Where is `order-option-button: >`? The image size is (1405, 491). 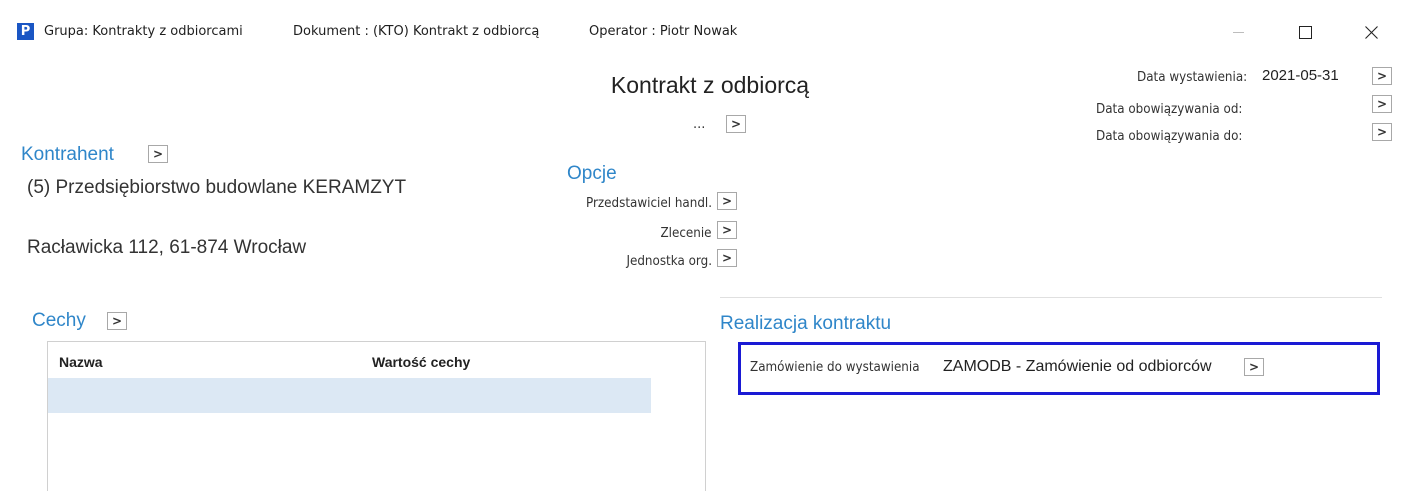 order-option-button: > is located at coordinates (727, 230).